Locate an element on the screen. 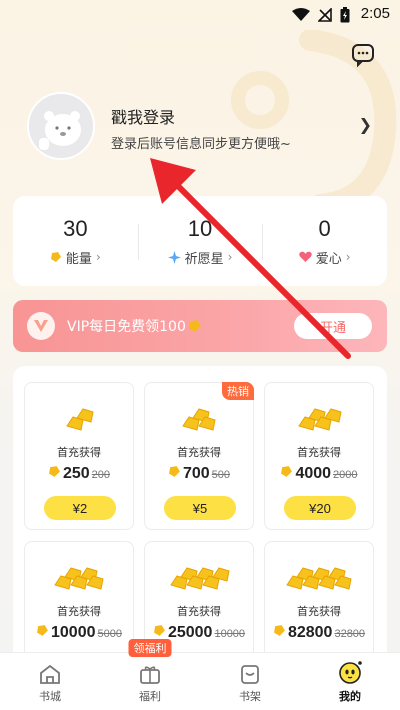  package-amount: 700 is located at coordinates (196, 473).